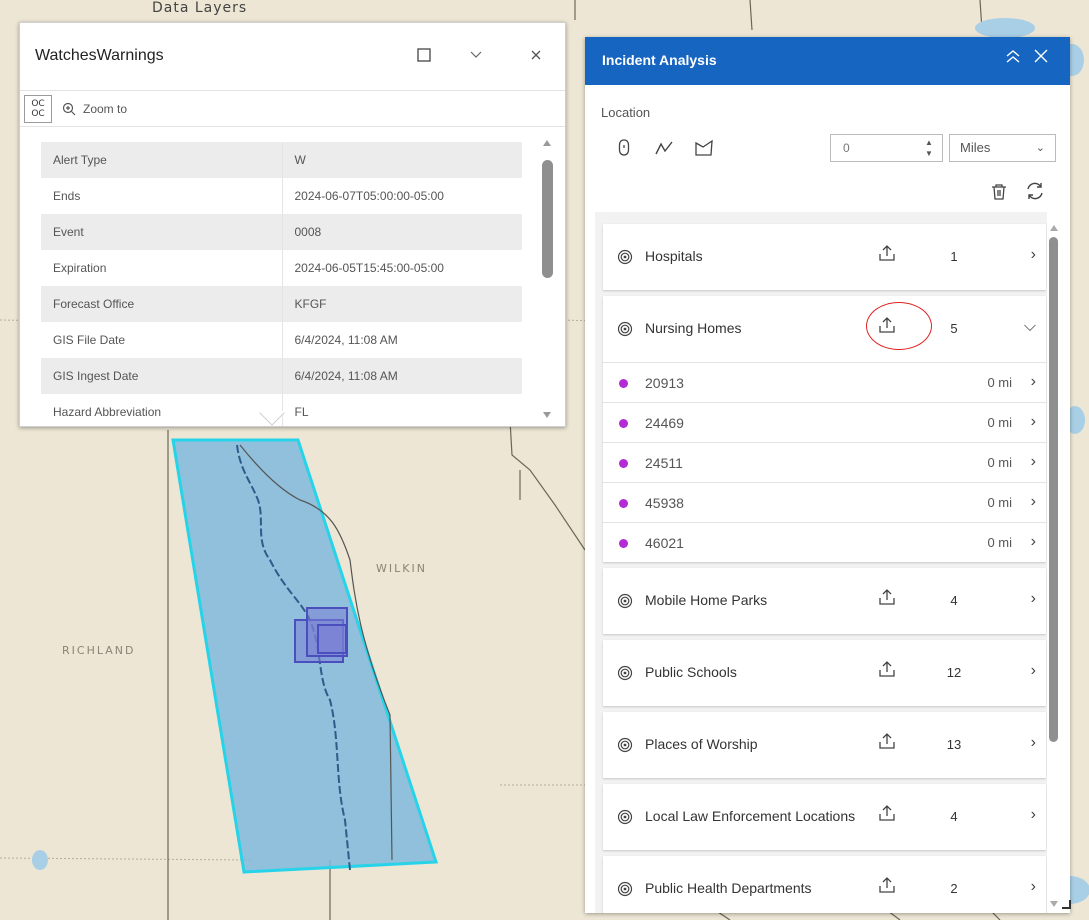 Image resolution: width=1089 pixels, height=920 pixels. What do you see at coordinates (899, 326) in the screenshot?
I see `highlight-annotation` at bounding box center [899, 326].